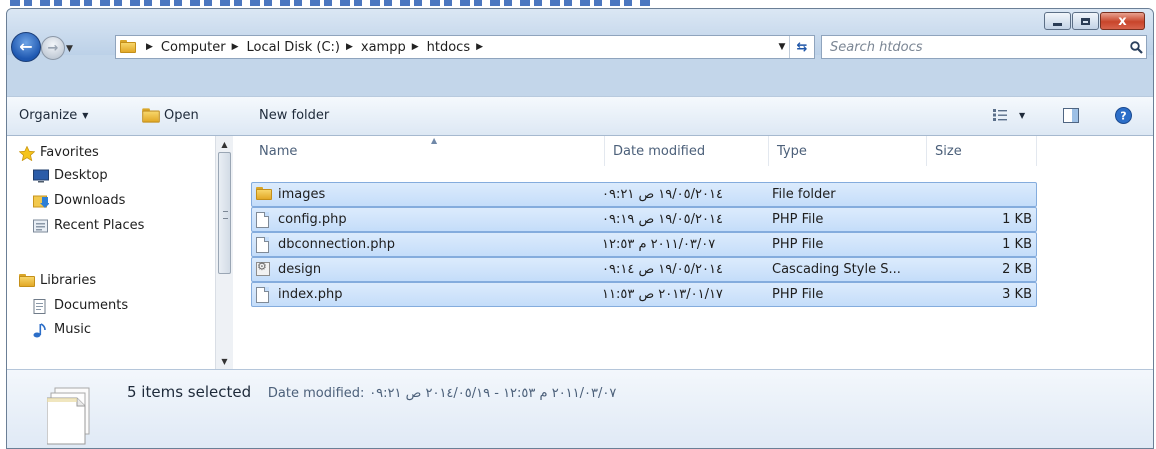 The width and height of the screenshot is (1156, 449). What do you see at coordinates (310, 294) in the screenshot?
I see `file-name: index.php` at bounding box center [310, 294].